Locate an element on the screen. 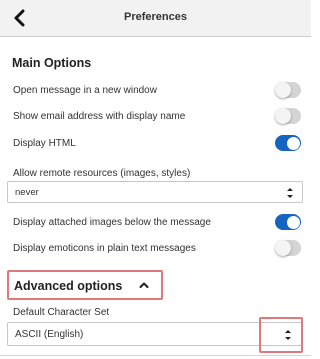 The height and width of the screenshot is (359, 320). emoticons-toggle is located at coordinates (288, 248).